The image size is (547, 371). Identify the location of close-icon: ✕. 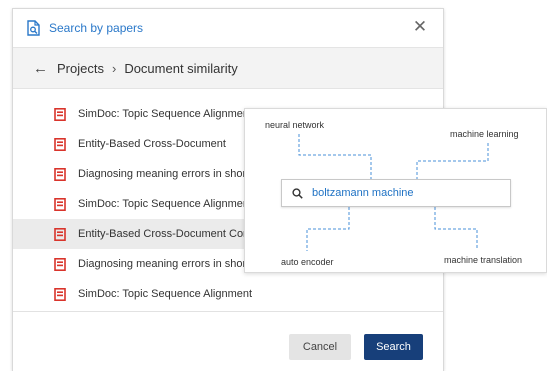
(420, 27).